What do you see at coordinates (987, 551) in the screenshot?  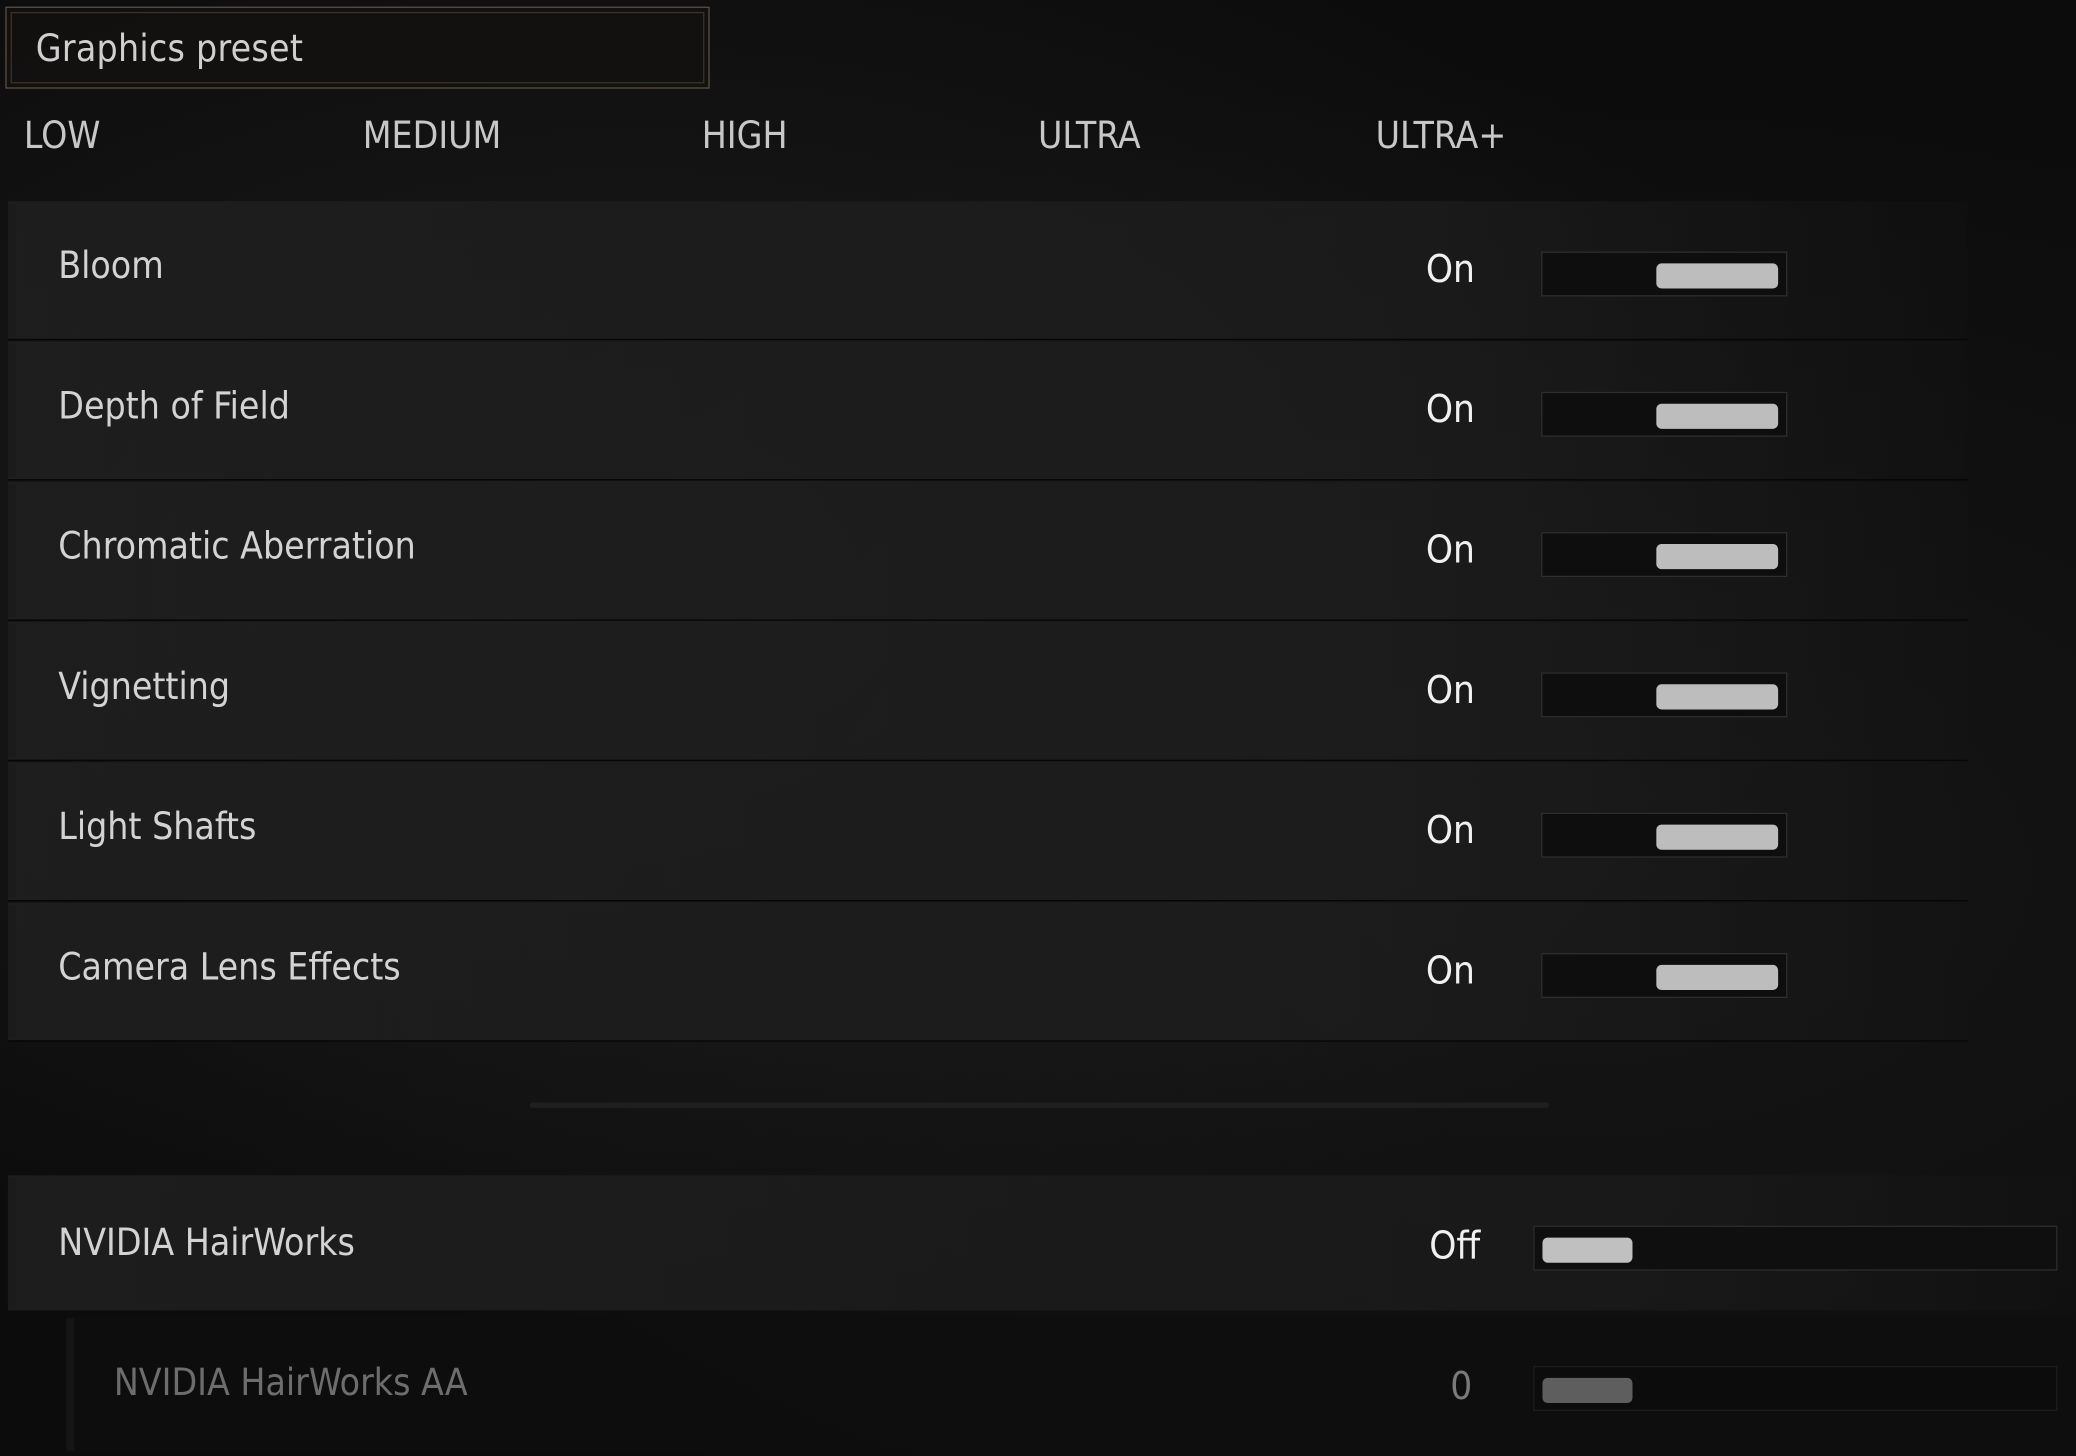 I see `setting-row-chromatic-aberration: Chromatic Aberration On` at bounding box center [987, 551].